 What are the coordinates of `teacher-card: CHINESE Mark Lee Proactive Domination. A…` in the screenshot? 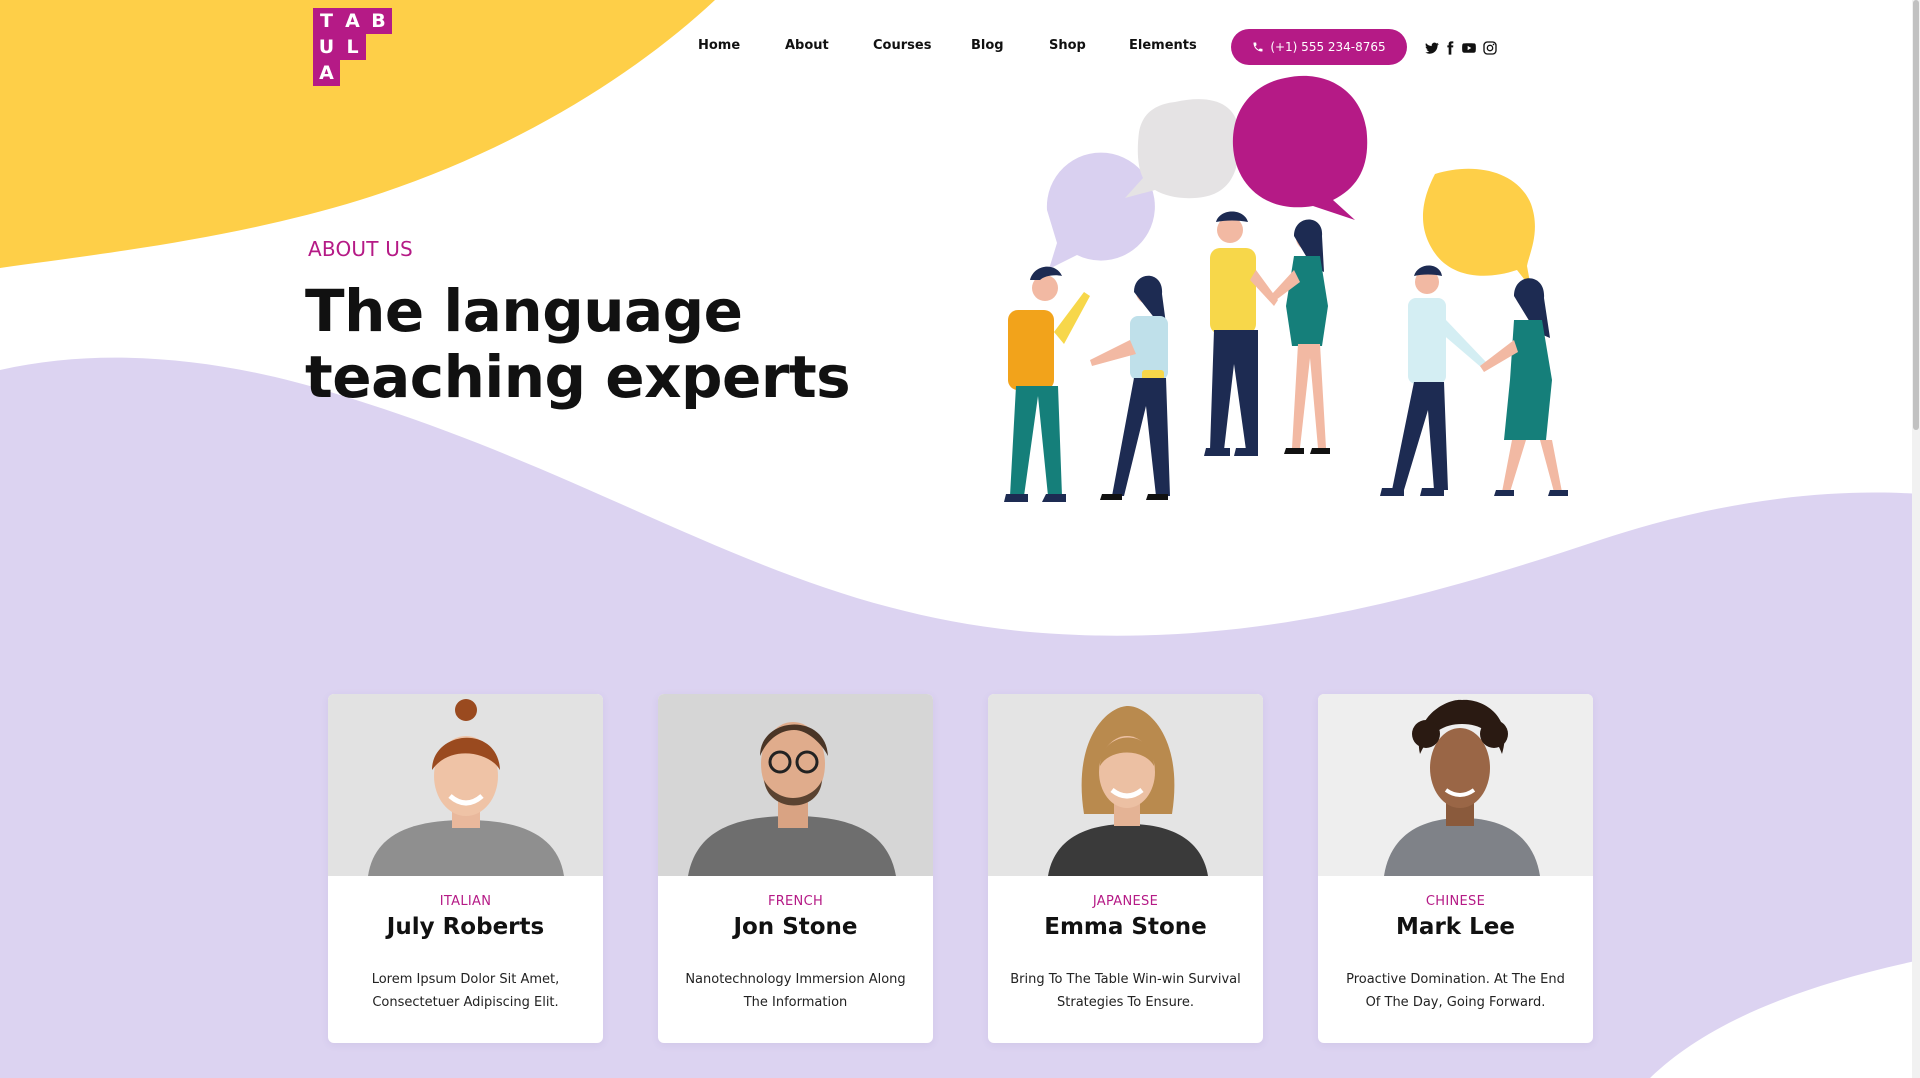 It's located at (1455, 868).